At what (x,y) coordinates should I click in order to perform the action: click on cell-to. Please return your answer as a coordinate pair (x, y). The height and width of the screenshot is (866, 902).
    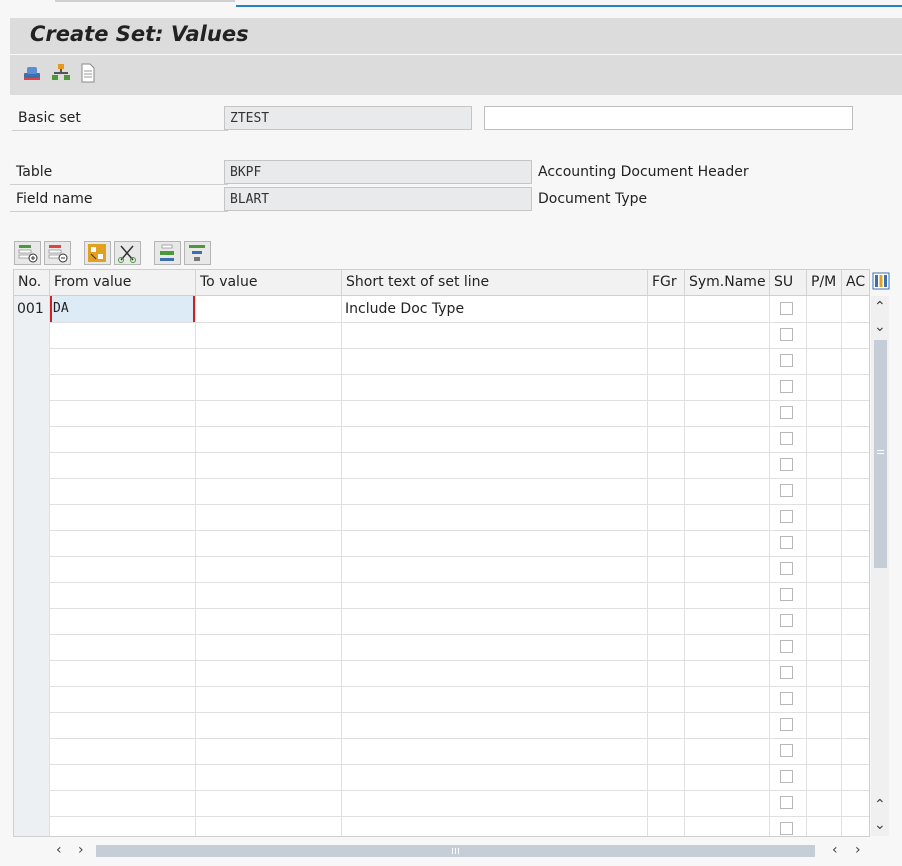
    Looking at the image, I should click on (269, 309).